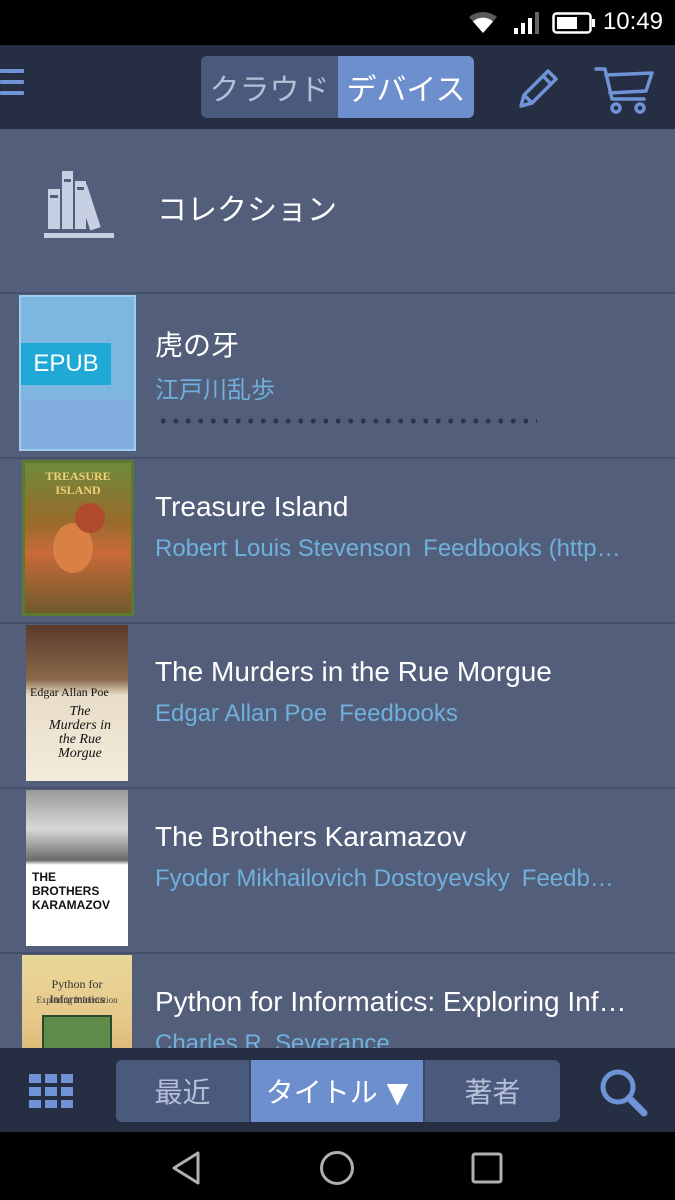  Describe the element at coordinates (215, 390) in the screenshot. I see `author-name: 江戸川乱歩` at that location.